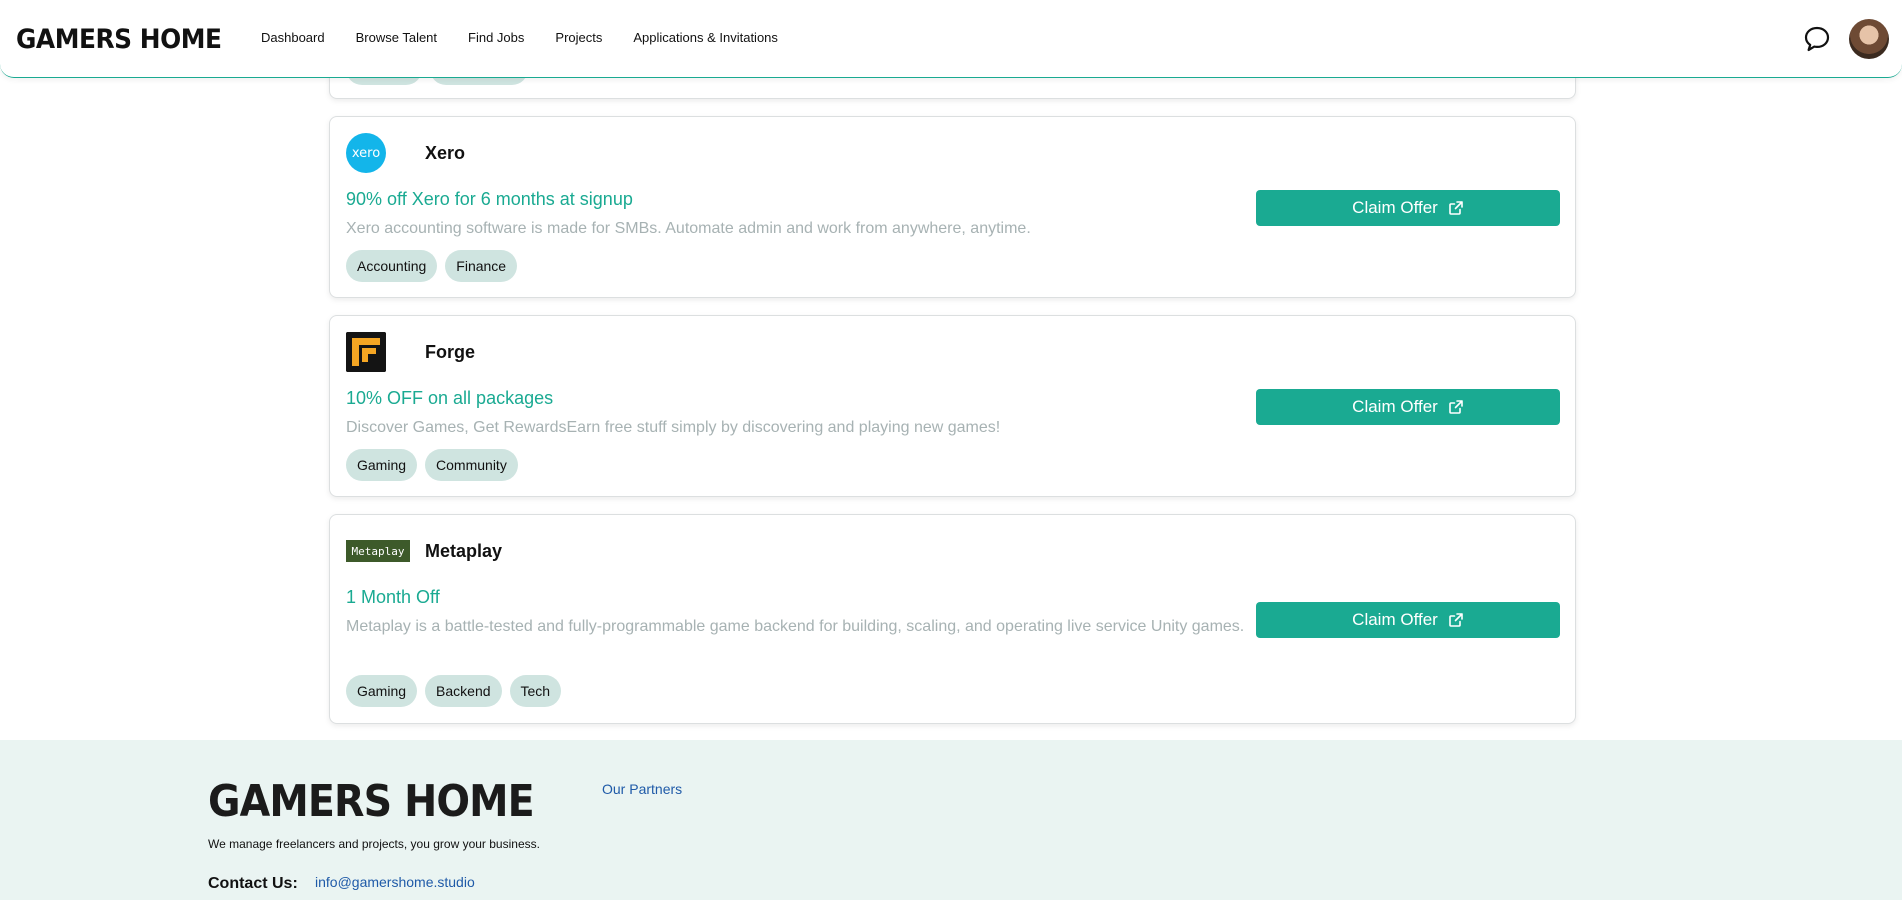  I want to click on forge-logo, so click(366, 352).